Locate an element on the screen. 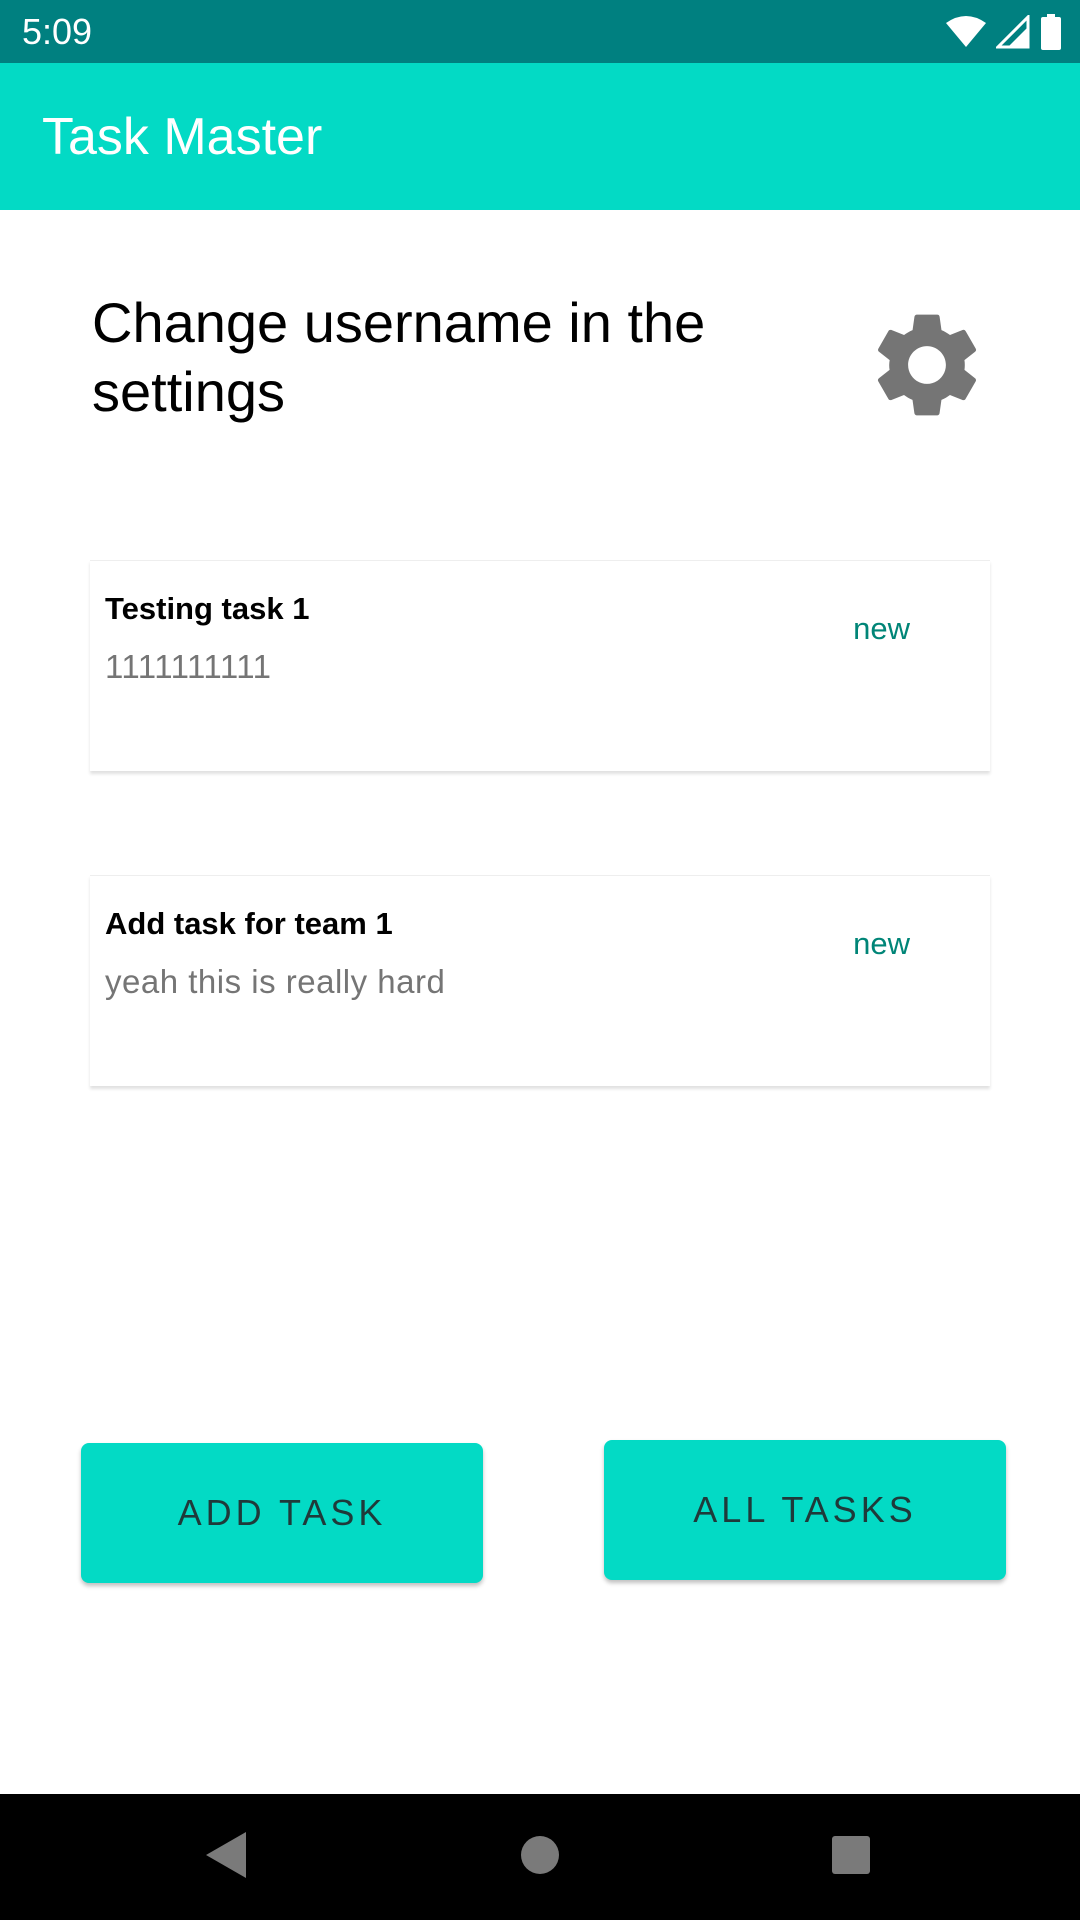  app-title: Task Master is located at coordinates (182, 137).